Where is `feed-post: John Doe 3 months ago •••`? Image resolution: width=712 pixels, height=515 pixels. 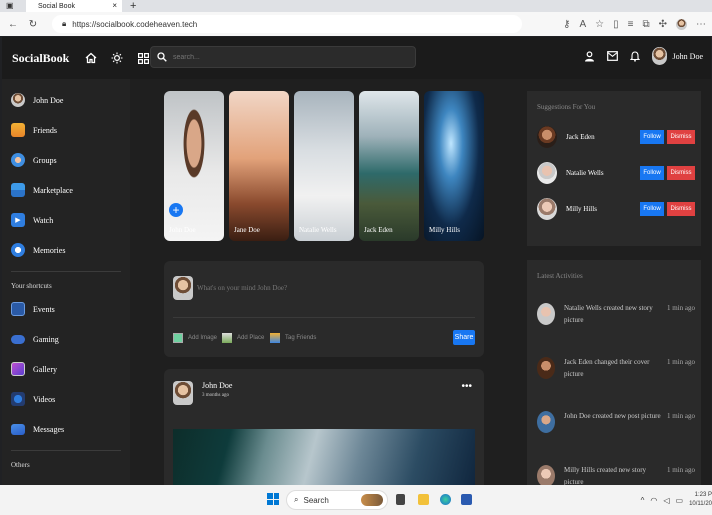
feed-post: John Doe 3 months ago ••• is located at coordinates (324, 434).